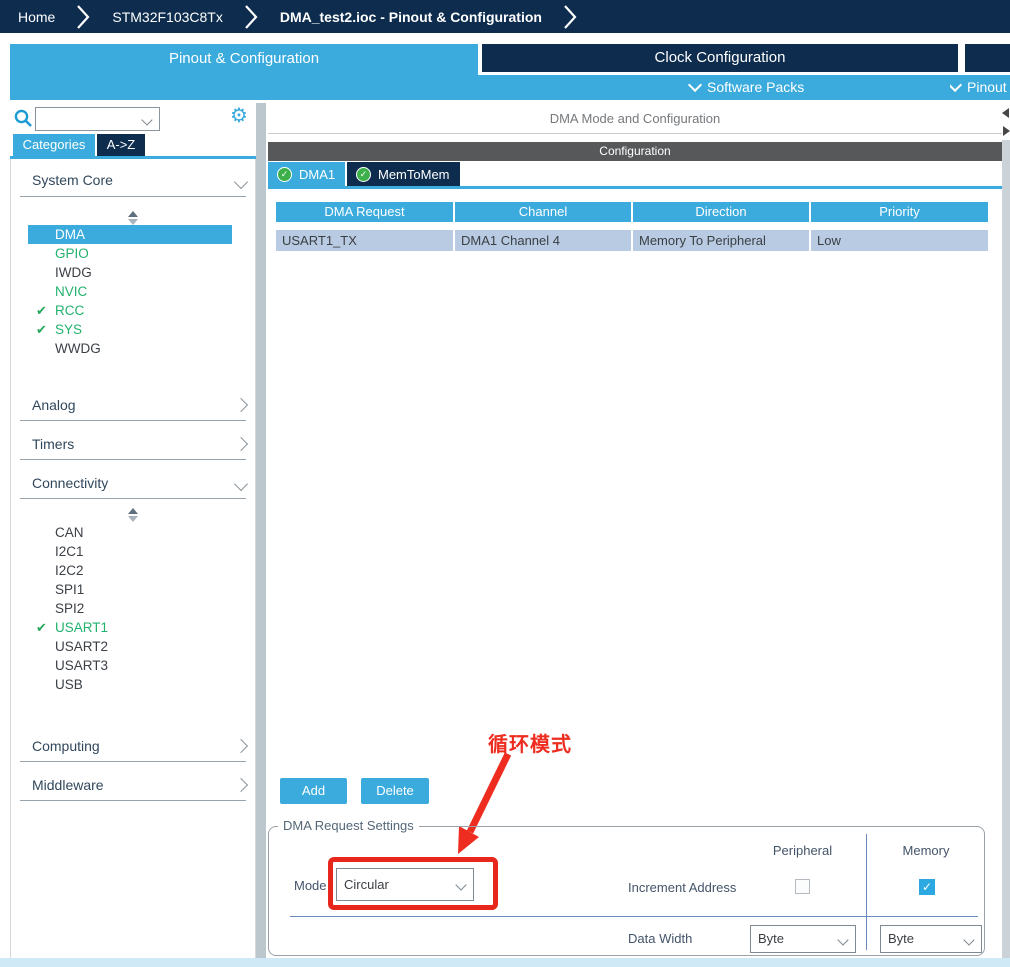  What do you see at coordinates (121, 145) in the screenshot?
I see `tab-a-to-z: A->Z` at bounding box center [121, 145].